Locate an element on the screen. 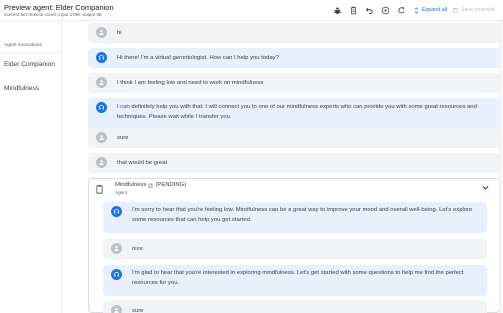 The image size is (503, 313). user-message: nice is located at coordinates (295, 249).